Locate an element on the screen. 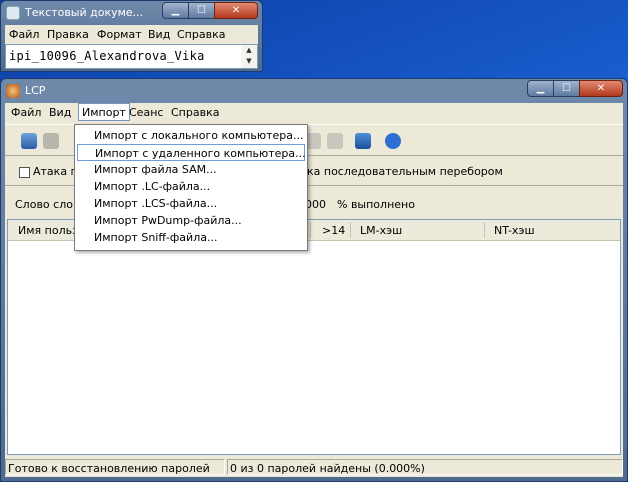 This screenshot has height=482, width=628. lcp-titlebar: LCP ▁ ☐ ✕ is located at coordinates (314, 91).